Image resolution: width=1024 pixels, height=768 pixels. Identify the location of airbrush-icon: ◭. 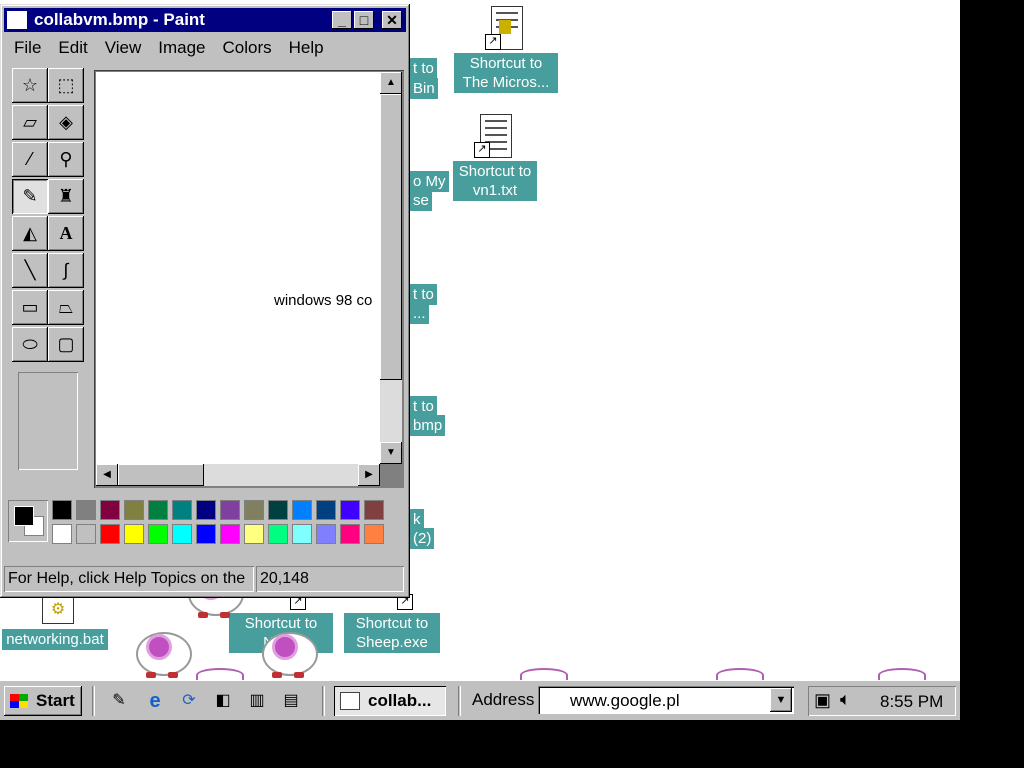
(30, 233).